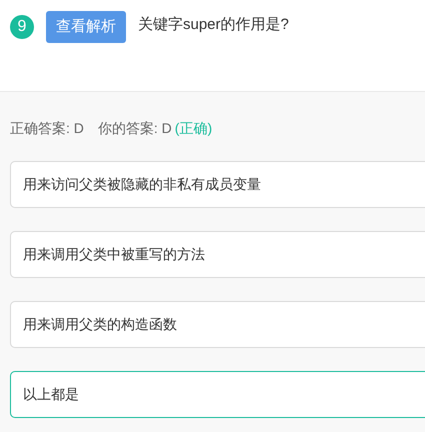  What do you see at coordinates (217, 394) in the screenshot?
I see `answer-option: 以上都是` at bounding box center [217, 394].